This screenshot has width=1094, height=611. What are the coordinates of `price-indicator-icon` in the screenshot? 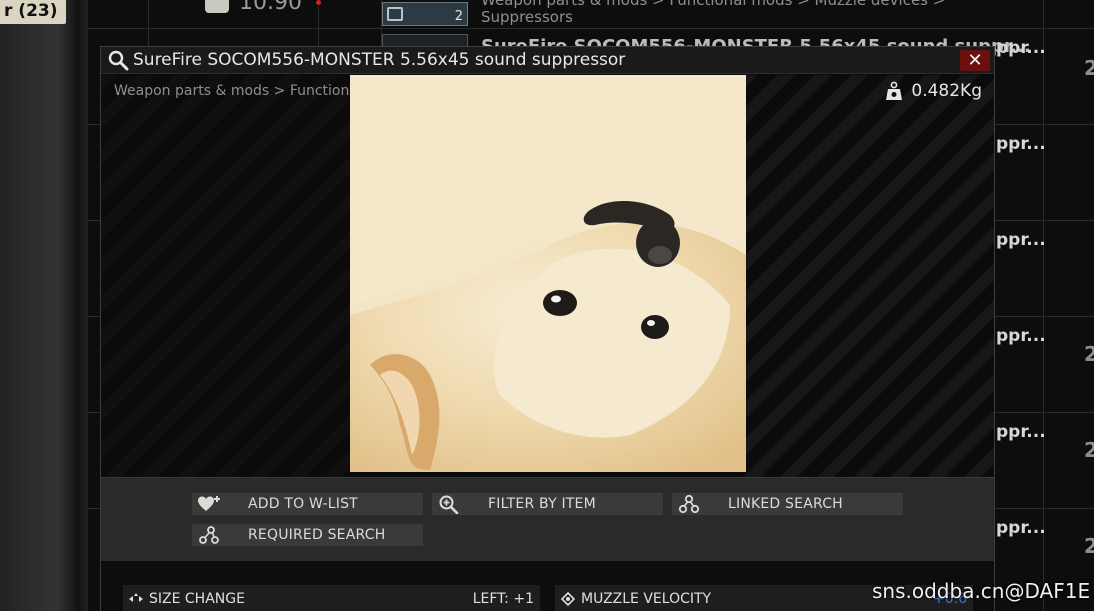 It's located at (318, 2).